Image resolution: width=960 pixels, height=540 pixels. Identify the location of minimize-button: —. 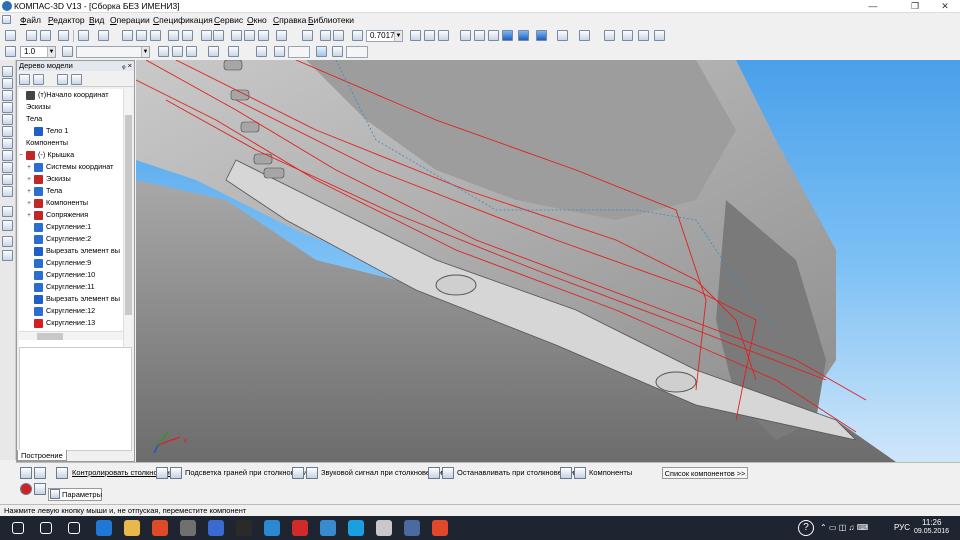
(873, 6).